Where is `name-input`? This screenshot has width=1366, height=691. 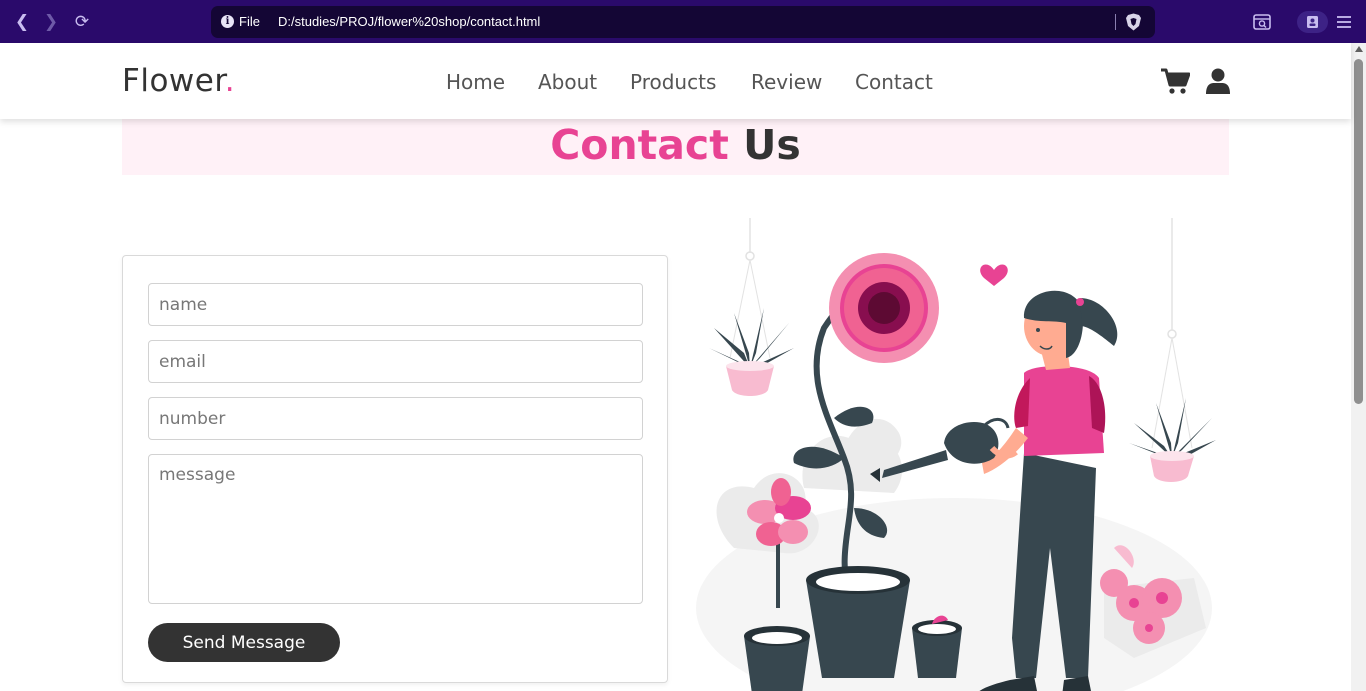 name-input is located at coordinates (395, 304).